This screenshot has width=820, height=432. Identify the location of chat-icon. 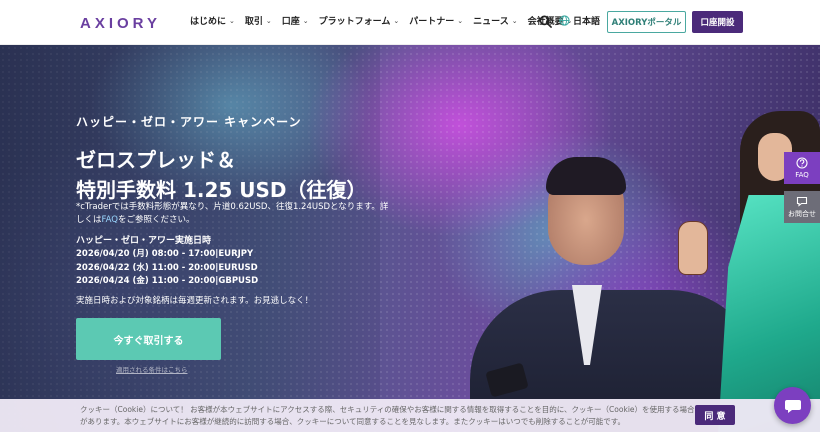
(792, 406).